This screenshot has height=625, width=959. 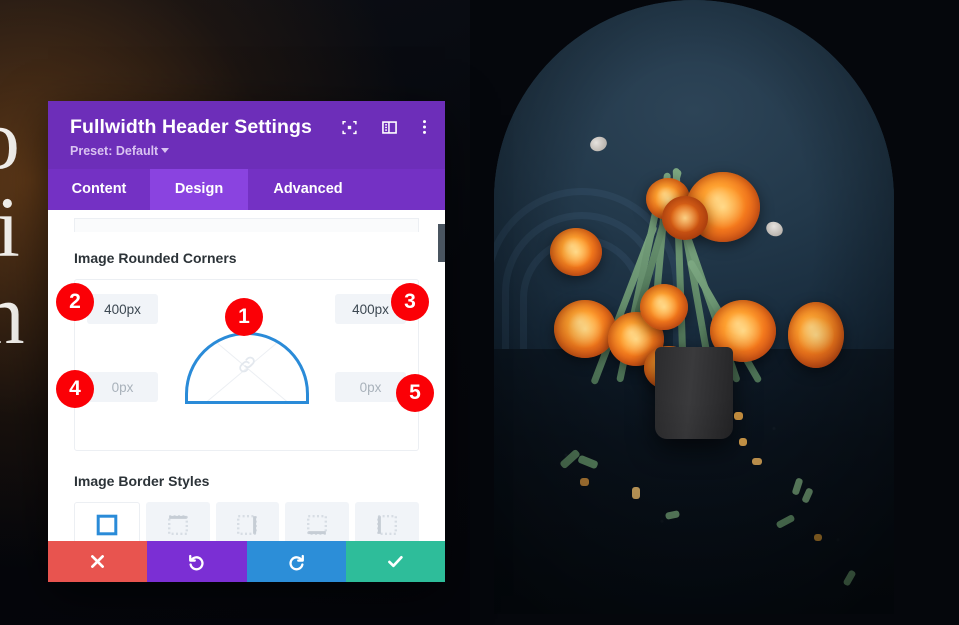 What do you see at coordinates (441, 375) in the screenshot?
I see `settings-scrollbar` at bounding box center [441, 375].